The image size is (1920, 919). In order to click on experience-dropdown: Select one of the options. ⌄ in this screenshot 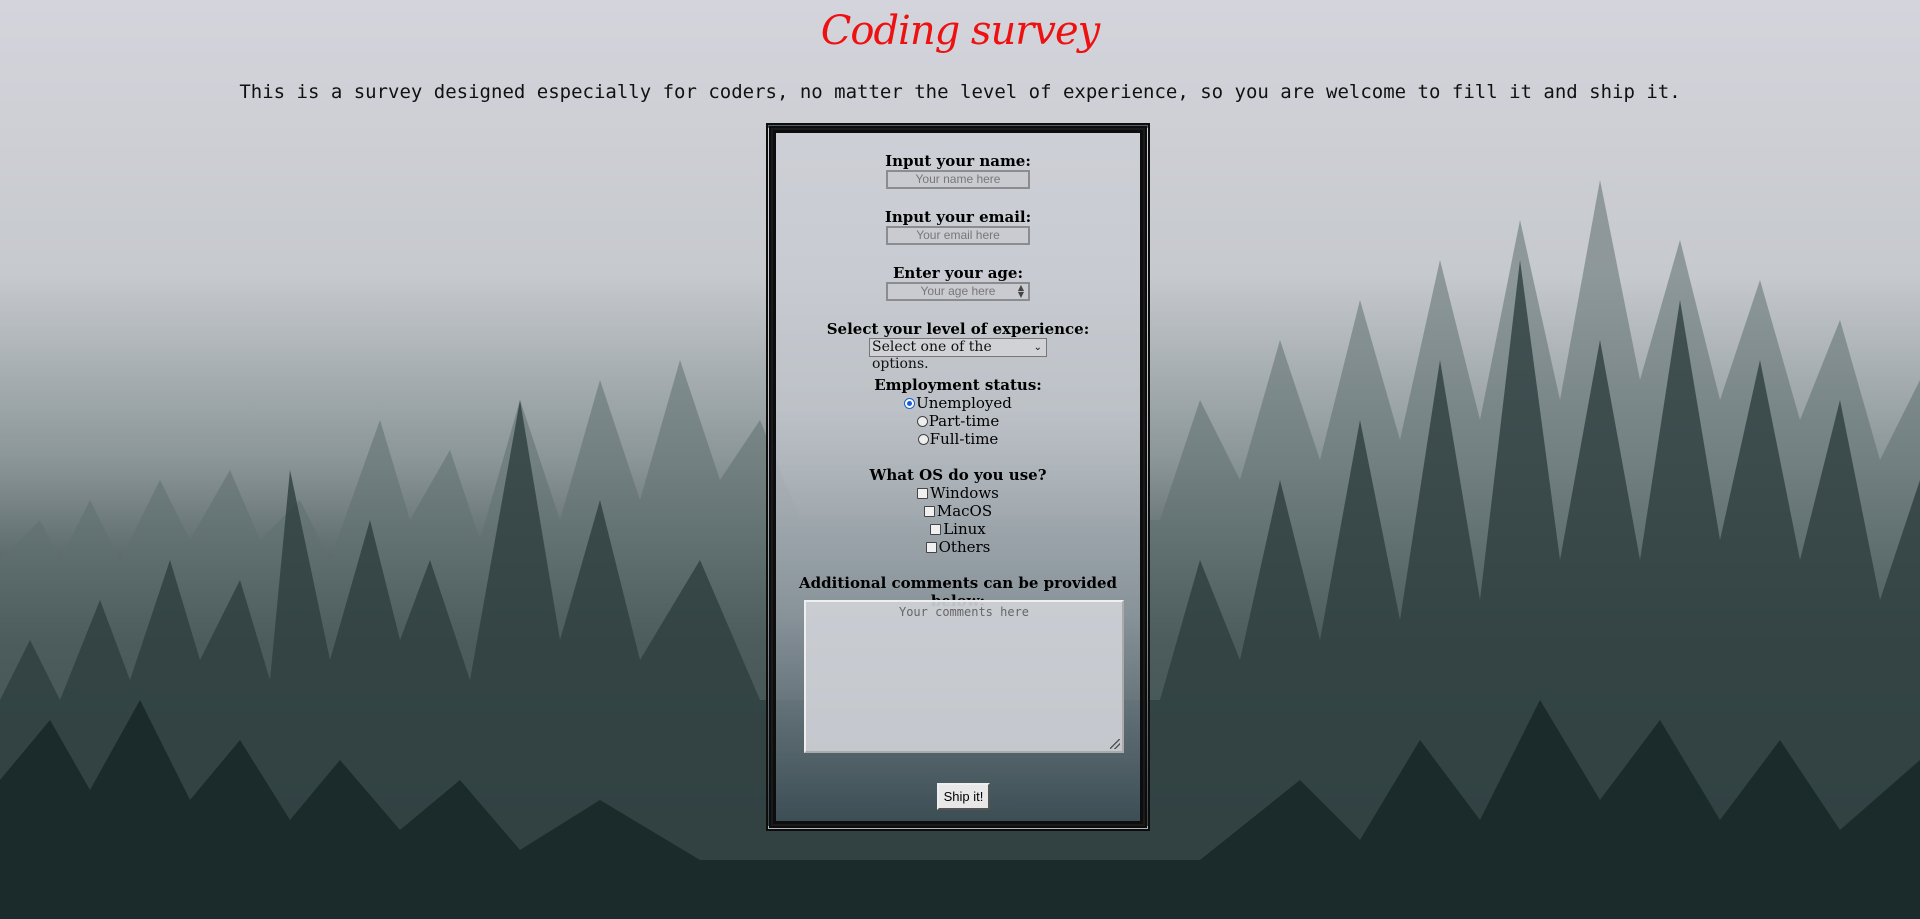, I will do `click(958, 355)`.